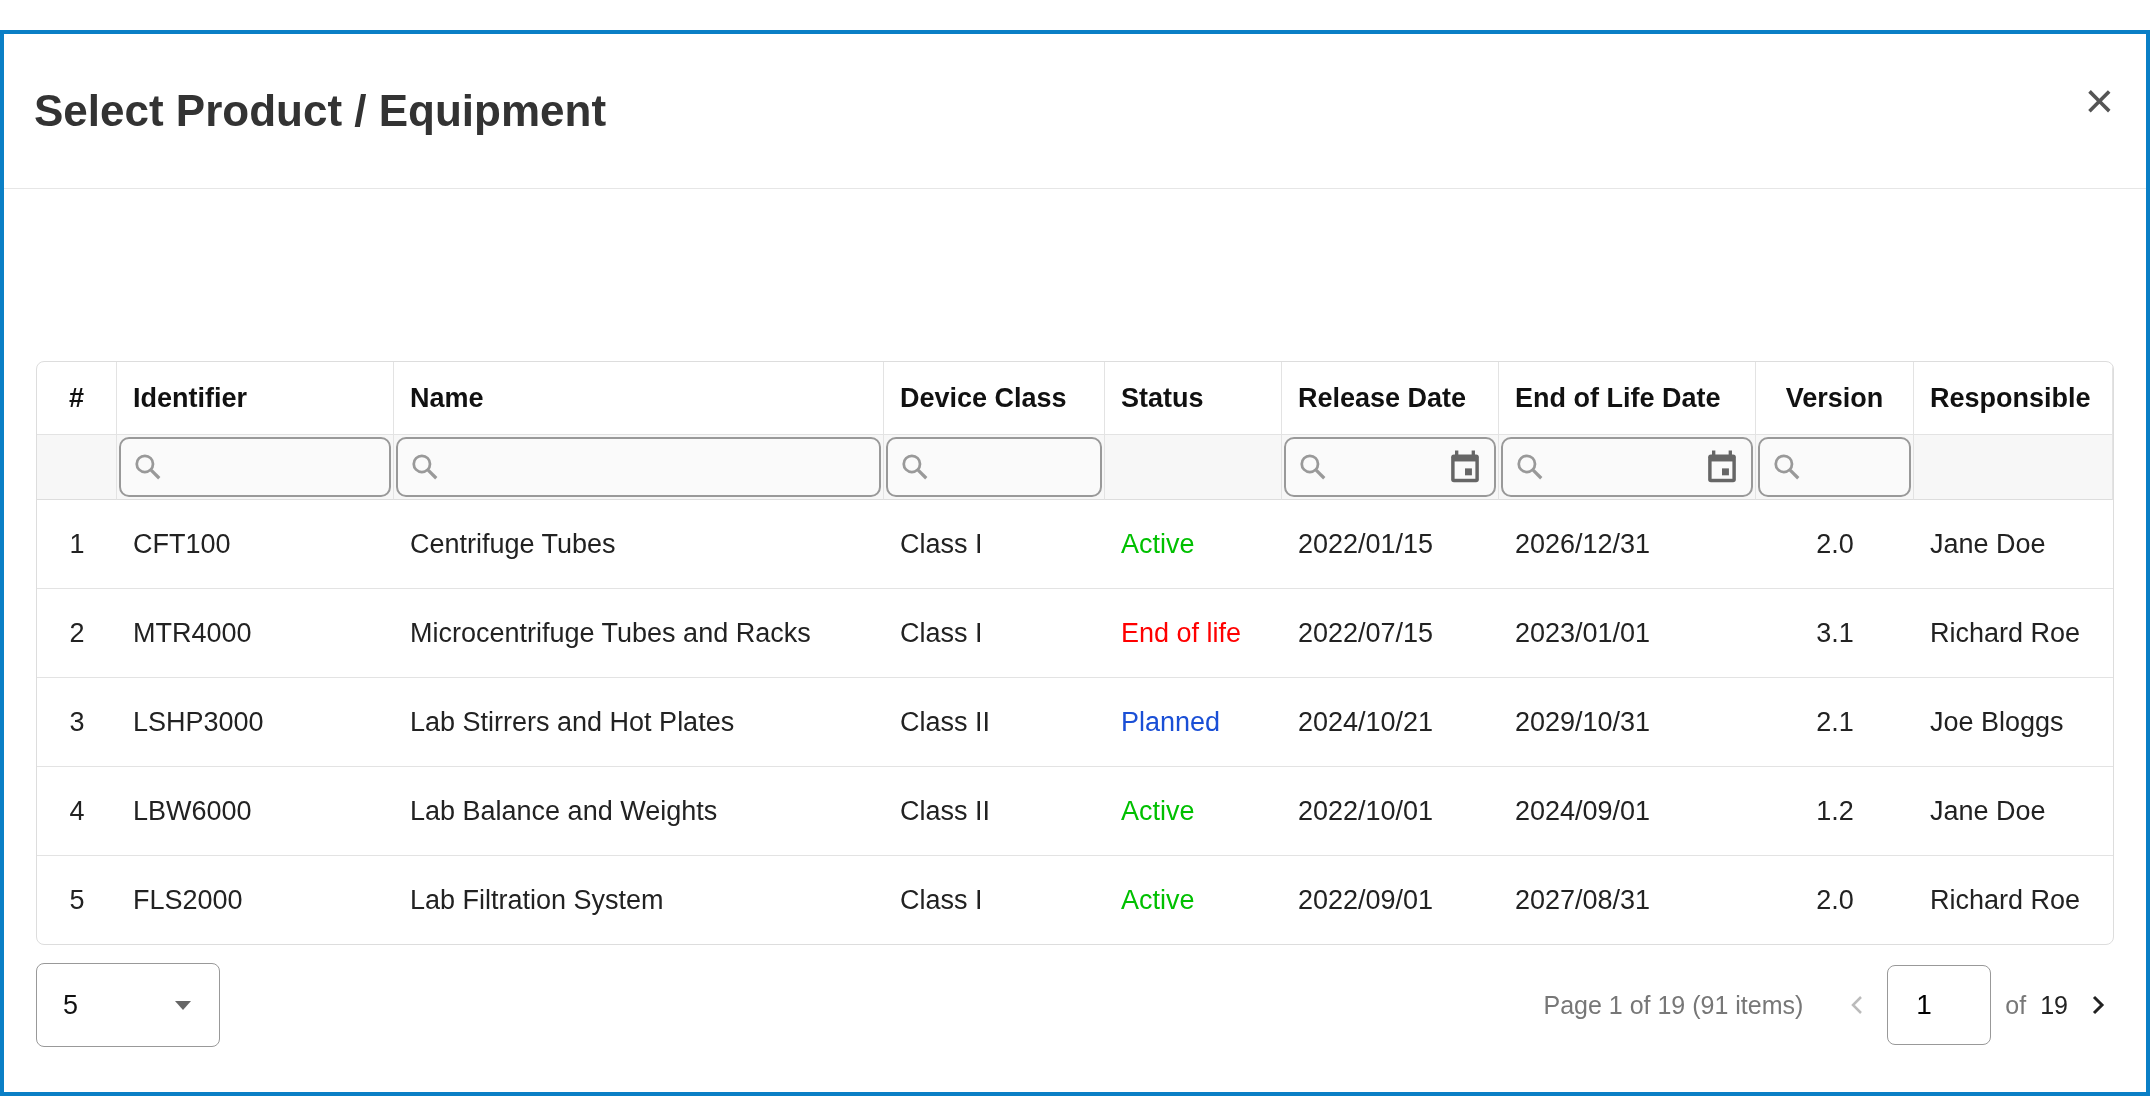 This screenshot has height=1096, width=2150. Describe the element at coordinates (1988, 544) in the screenshot. I see `table-cell-text: Jane Doe` at that location.